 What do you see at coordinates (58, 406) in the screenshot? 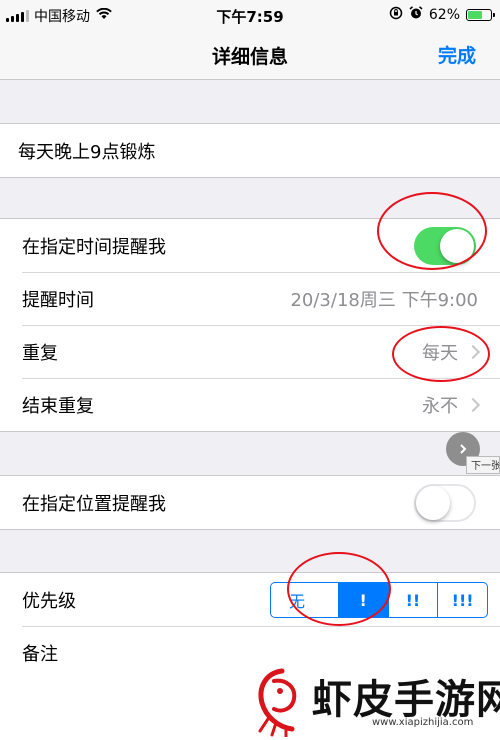
I see `end-repeat-label: 结束重复` at bounding box center [58, 406].